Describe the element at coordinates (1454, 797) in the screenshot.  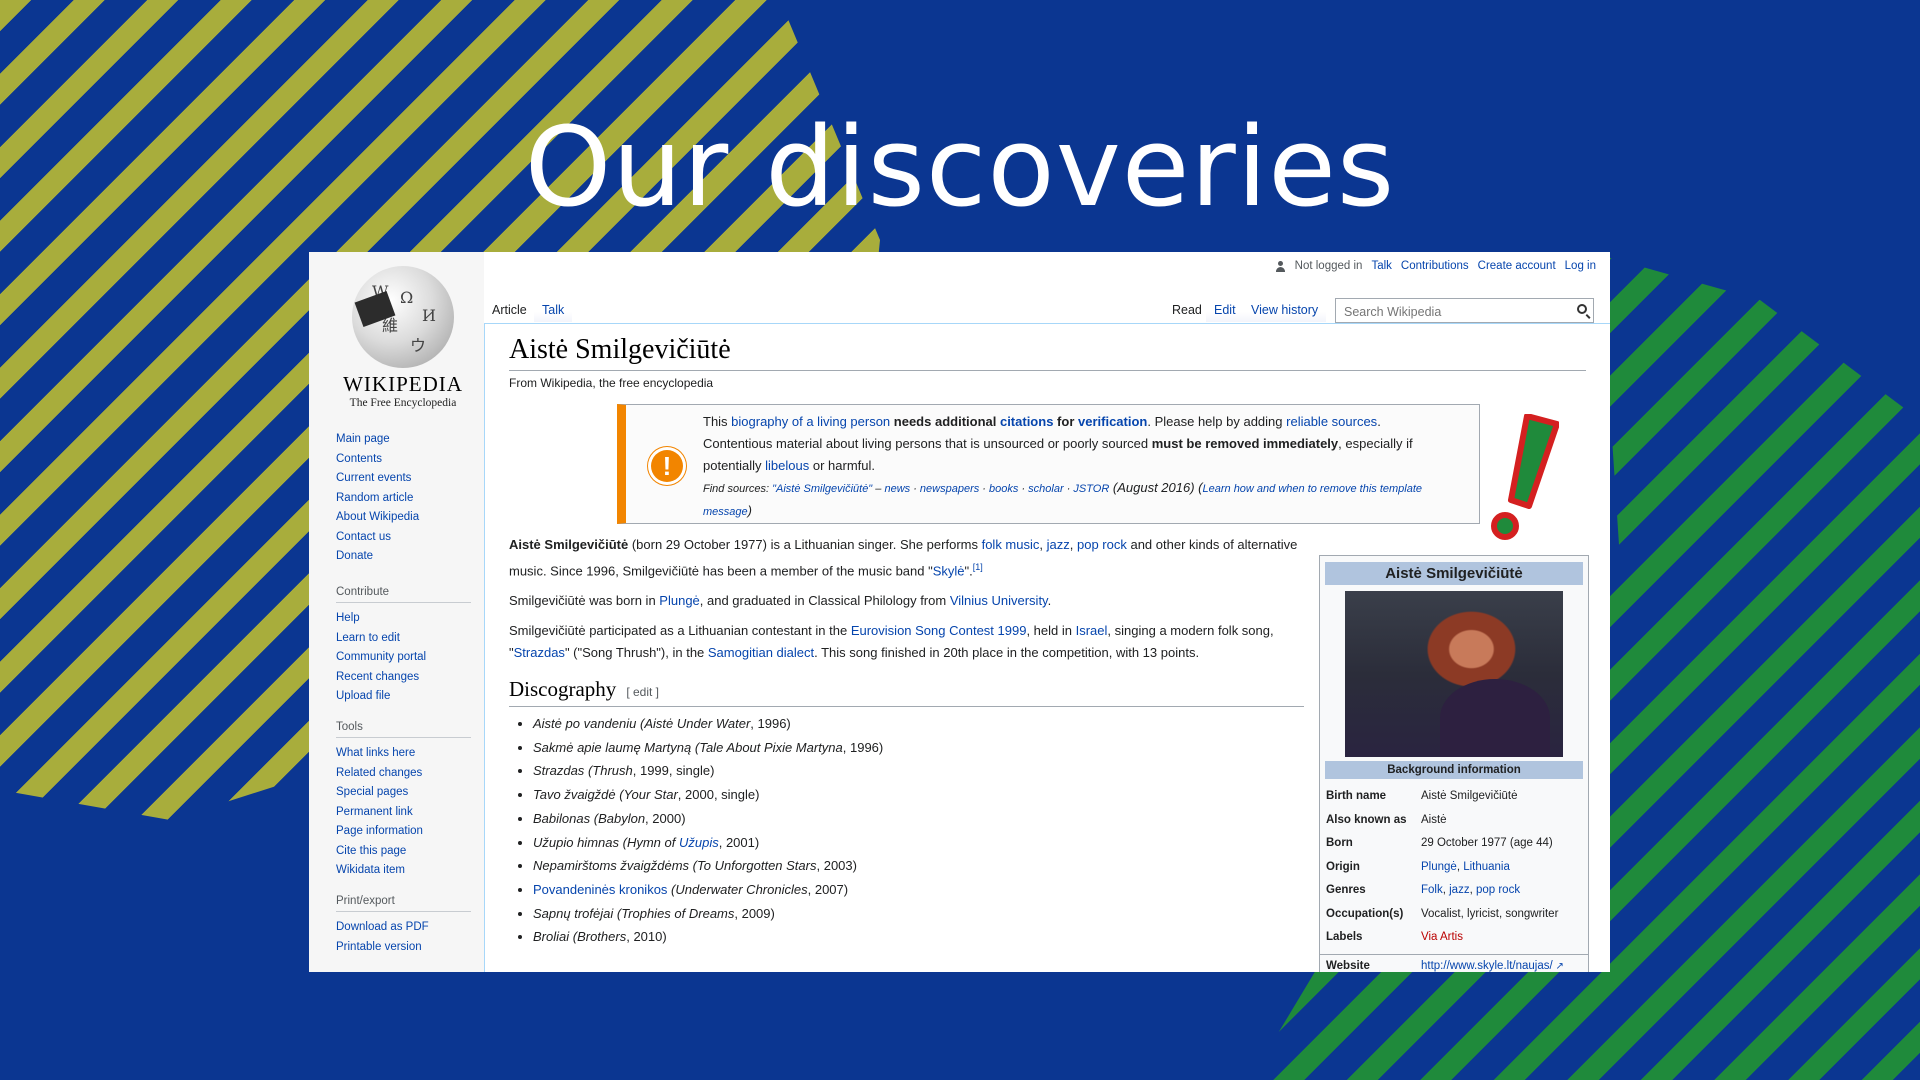
I see `infobox-row: Birth name Aistė Smilgevičiūtė` at that location.